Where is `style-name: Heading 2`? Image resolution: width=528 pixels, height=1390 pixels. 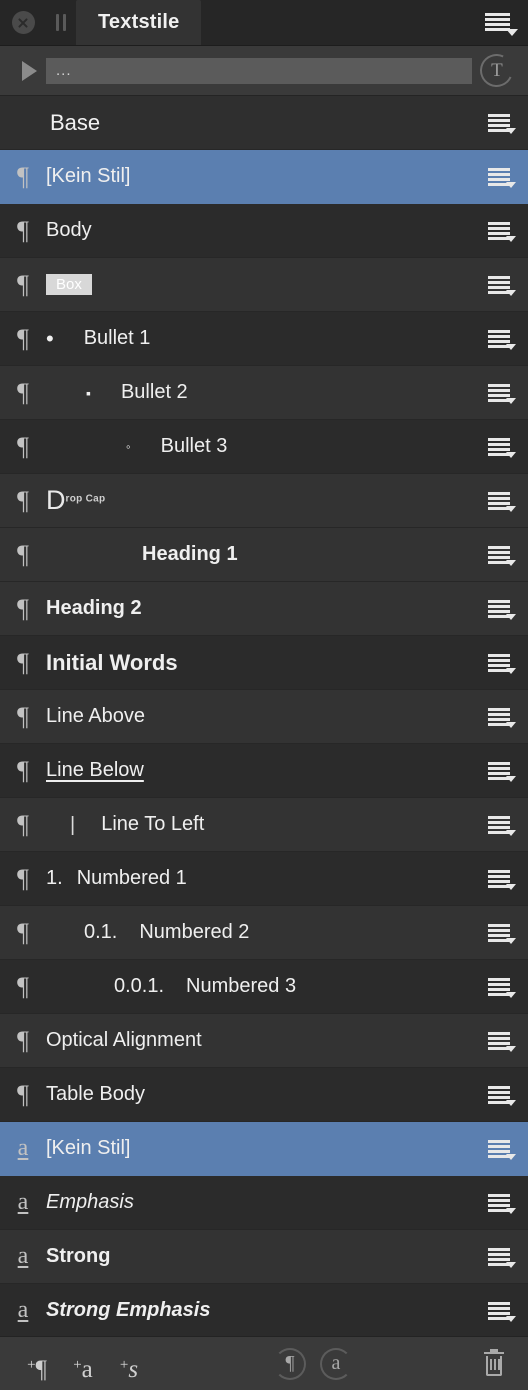
style-name: Heading 2 is located at coordinates (94, 608).